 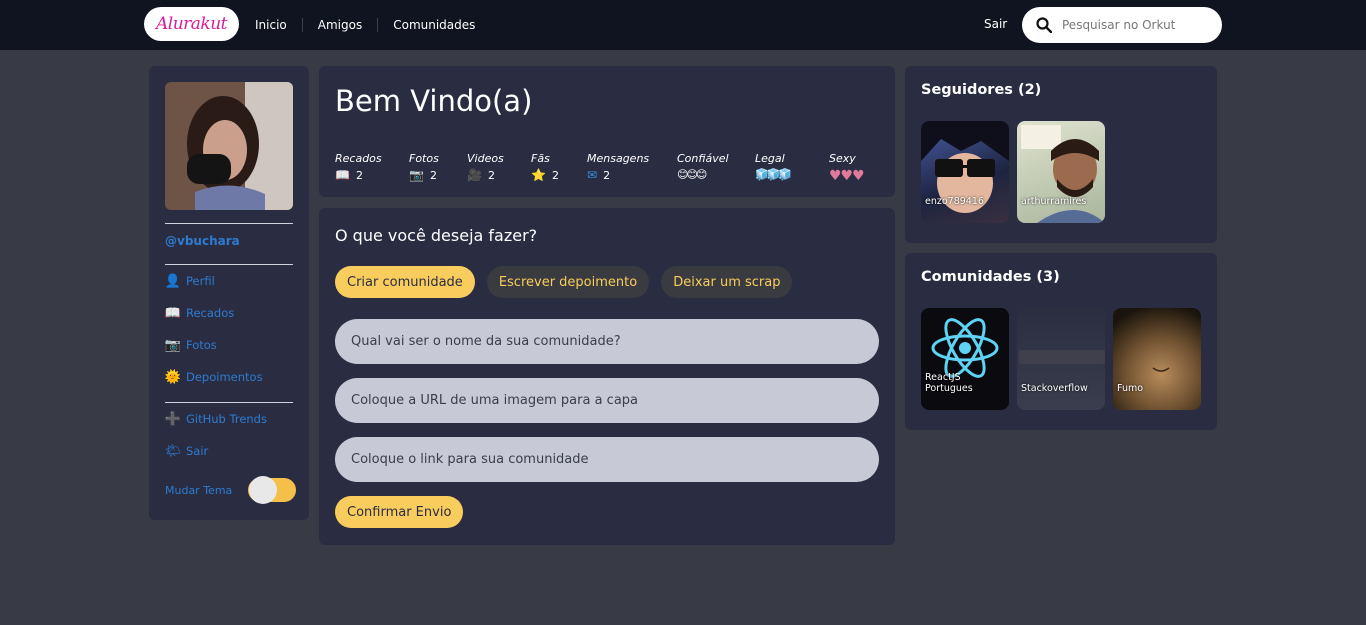 I want to click on followers-grid: enzo789416 arthurramires, so click(x=1013, y=172).